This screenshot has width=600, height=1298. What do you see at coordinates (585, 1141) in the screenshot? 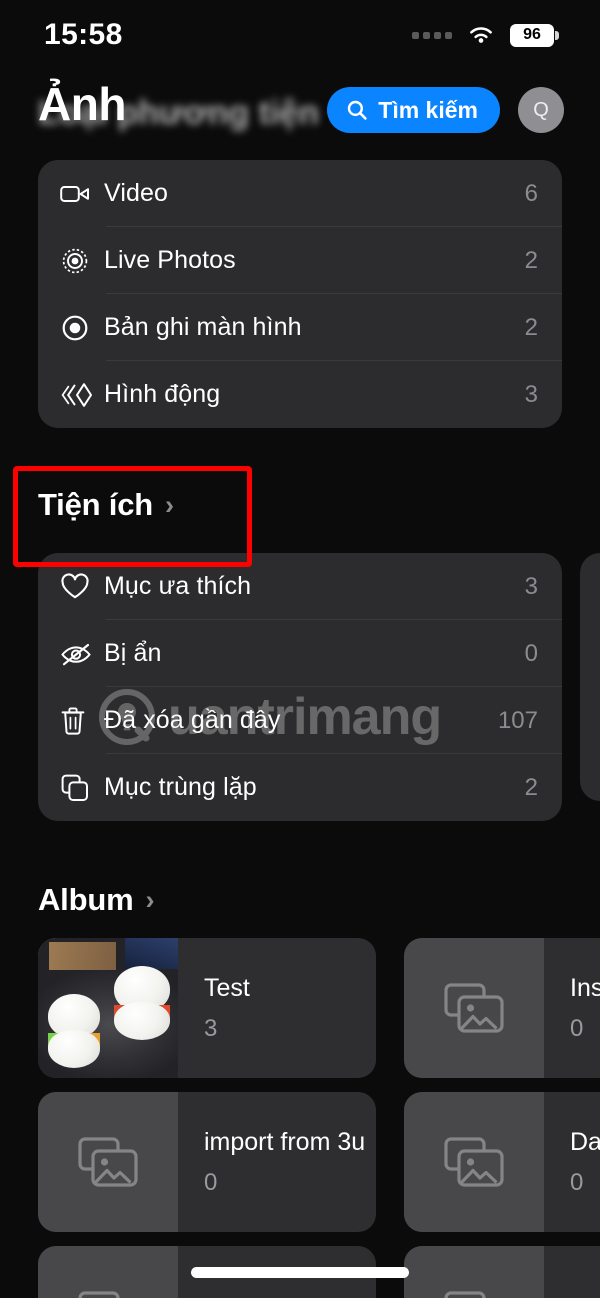
I see `album-name: Dazz` at bounding box center [585, 1141].